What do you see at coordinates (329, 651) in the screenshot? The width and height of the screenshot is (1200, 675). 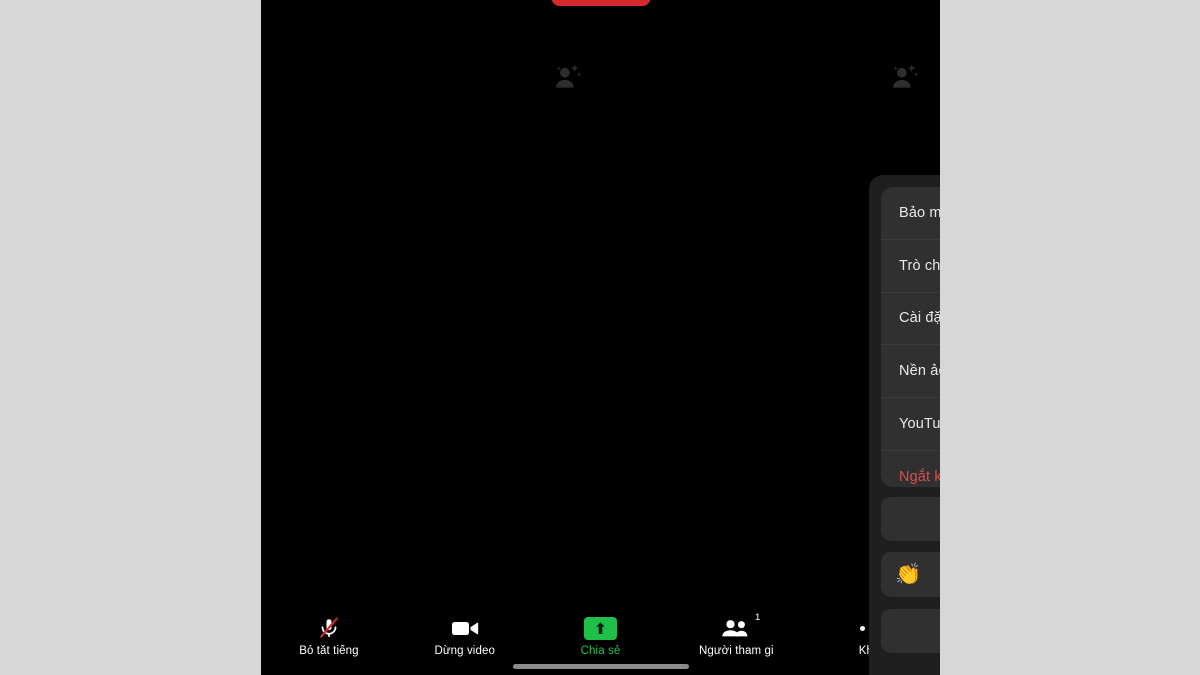 I see `toolbar-label: Bỏ tắt tiếng` at bounding box center [329, 651].